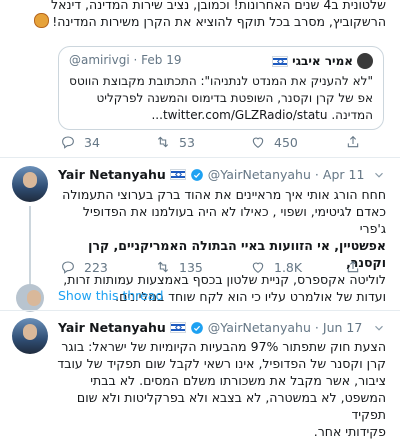 The image size is (400, 440). Describe the element at coordinates (30, 298) in the screenshot. I see `thread-avatar-placeholder` at that location.